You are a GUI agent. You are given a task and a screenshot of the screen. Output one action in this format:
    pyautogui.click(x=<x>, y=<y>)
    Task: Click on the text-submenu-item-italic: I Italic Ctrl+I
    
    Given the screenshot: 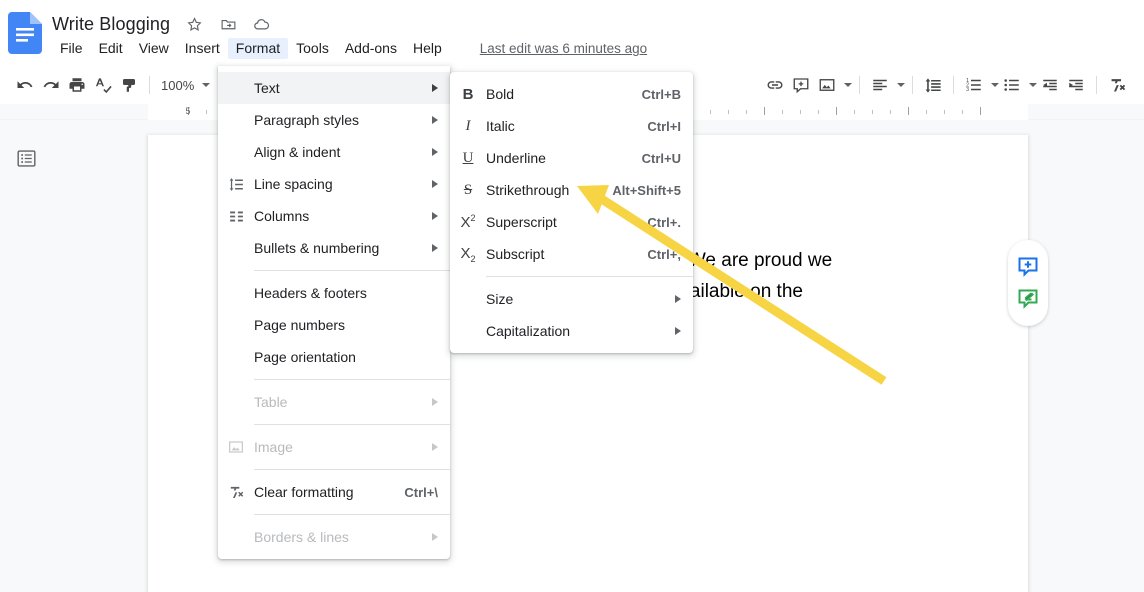 What is the action you would take?
    pyautogui.click(x=571, y=126)
    